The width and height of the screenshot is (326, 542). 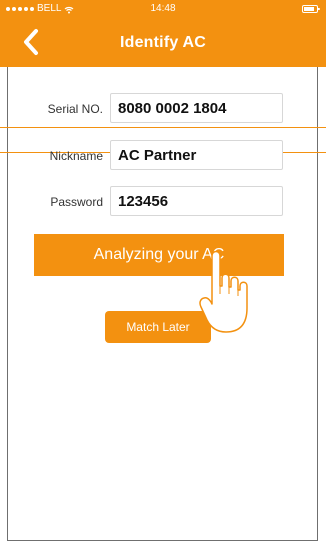 I want to click on top-bar: BELL 14:48 Identify AC, so click(x=163, y=33).